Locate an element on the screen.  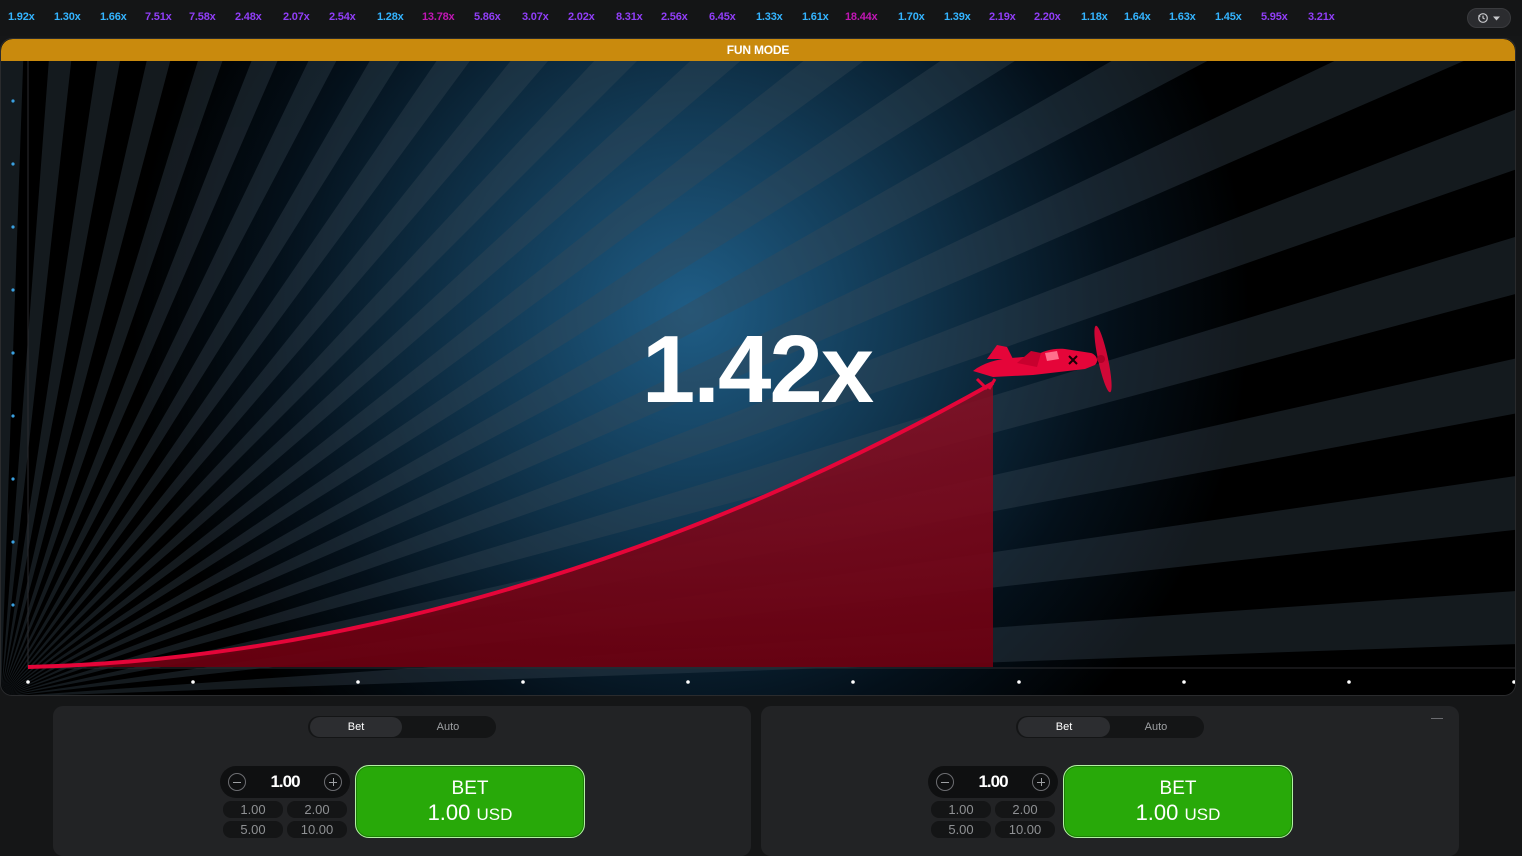
fun-mode-label: FUN MODE is located at coordinates (758, 50).